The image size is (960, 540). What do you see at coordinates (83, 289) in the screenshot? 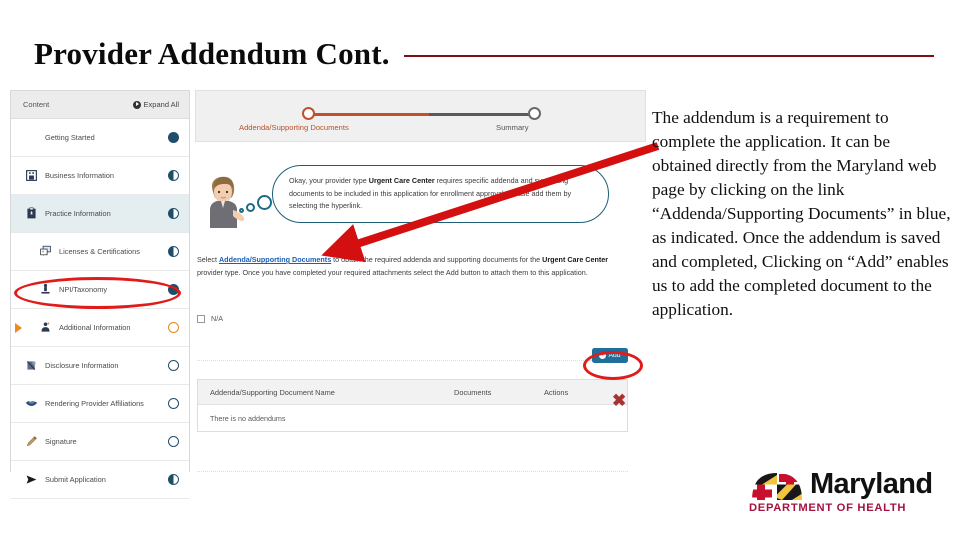
I see `sidebar-item-label: NPI/Taxonomy` at bounding box center [83, 289].